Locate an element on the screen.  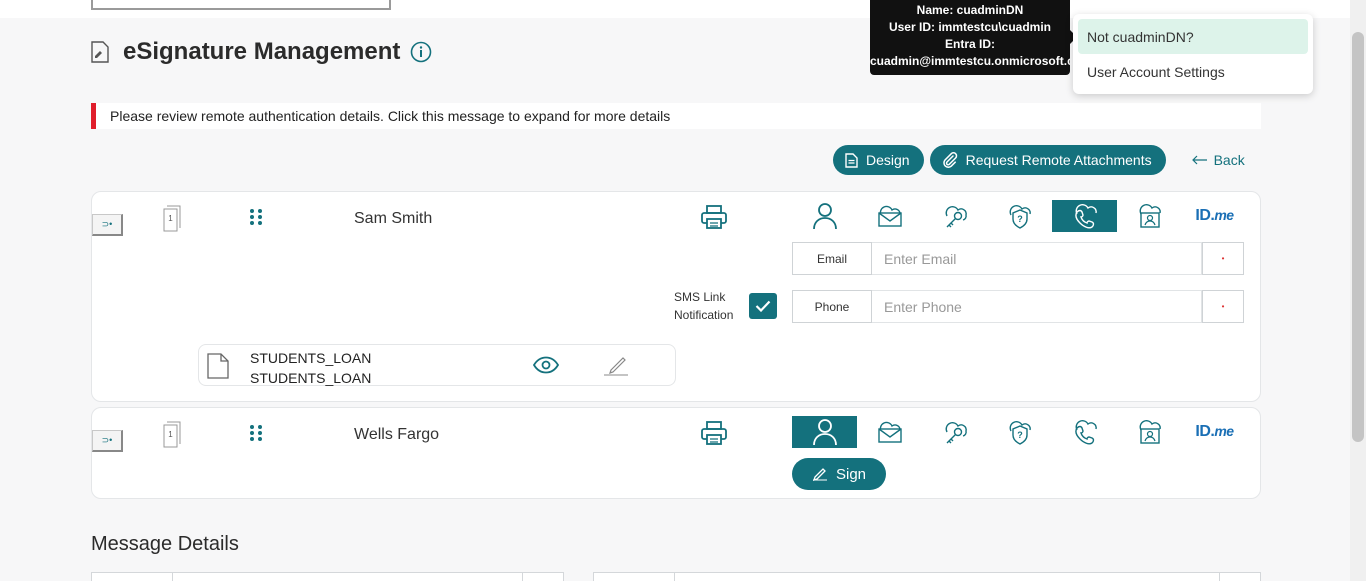
email-label: Email is located at coordinates (832, 258).